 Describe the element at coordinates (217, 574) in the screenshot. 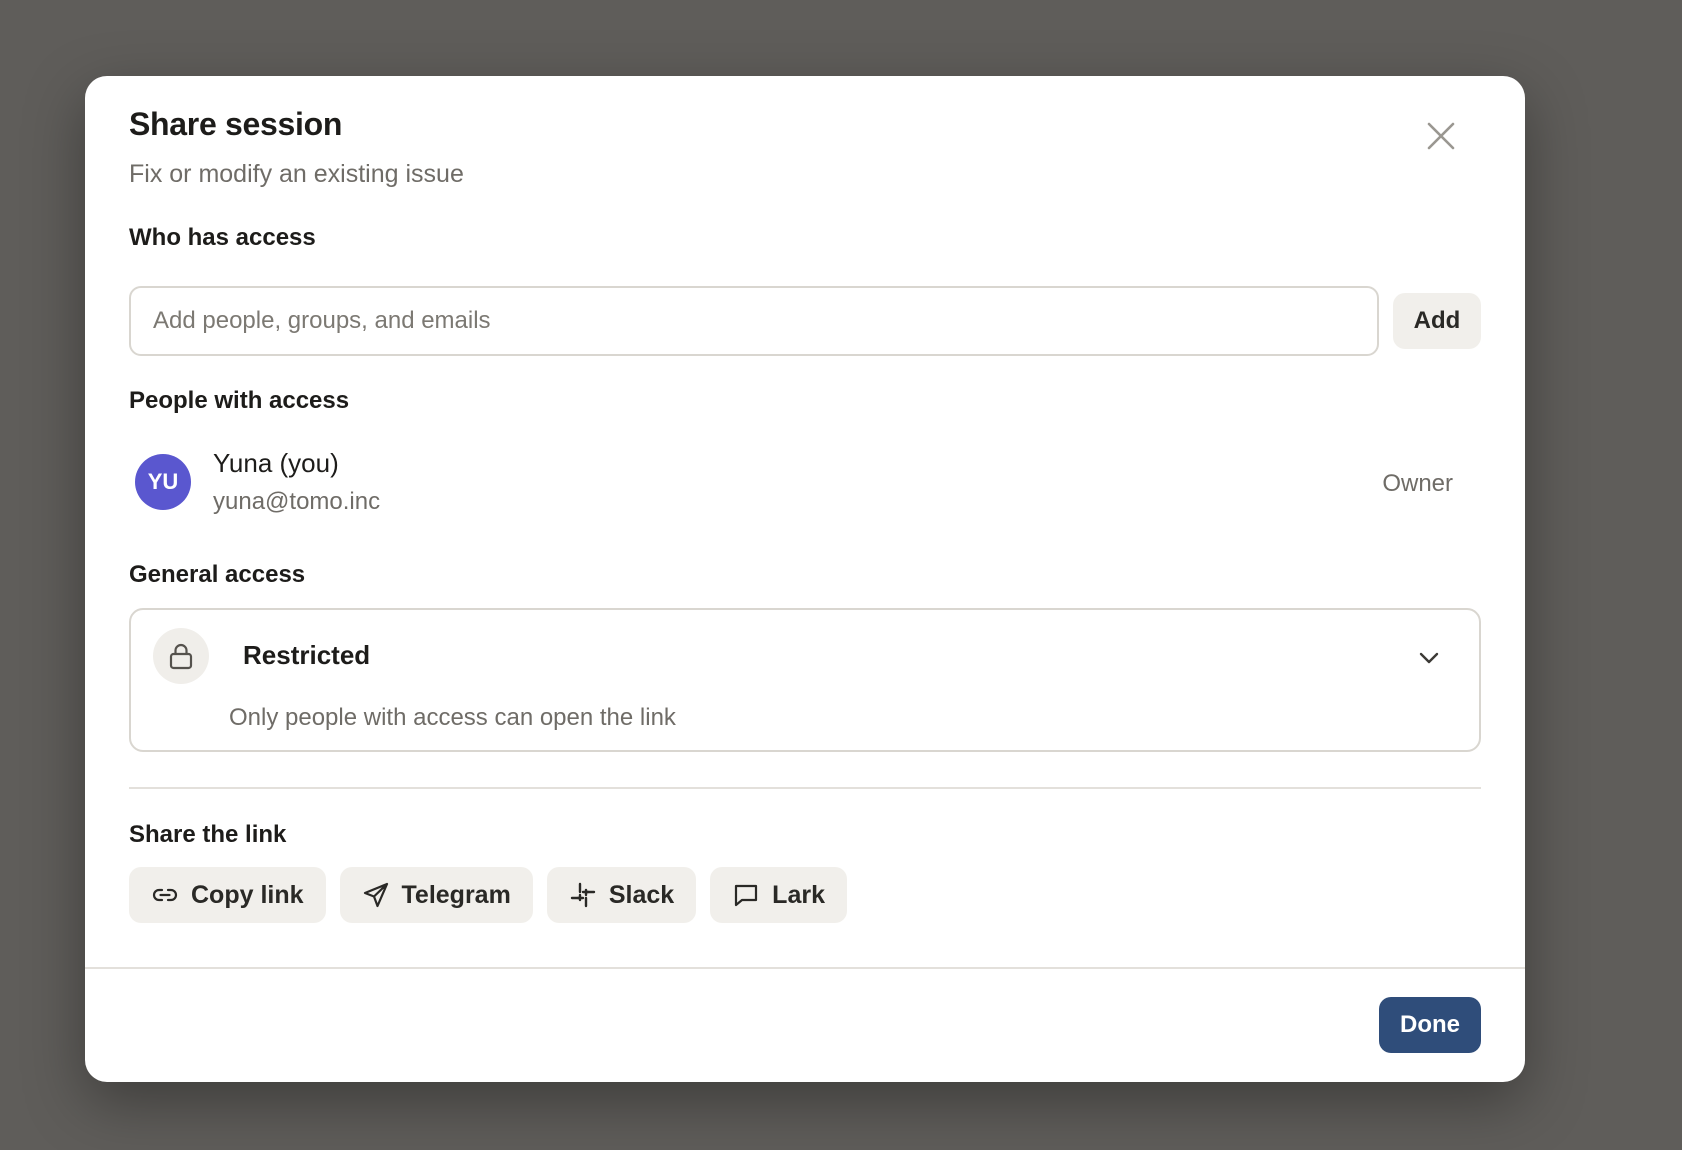

I see `general-access-label: General access` at that location.